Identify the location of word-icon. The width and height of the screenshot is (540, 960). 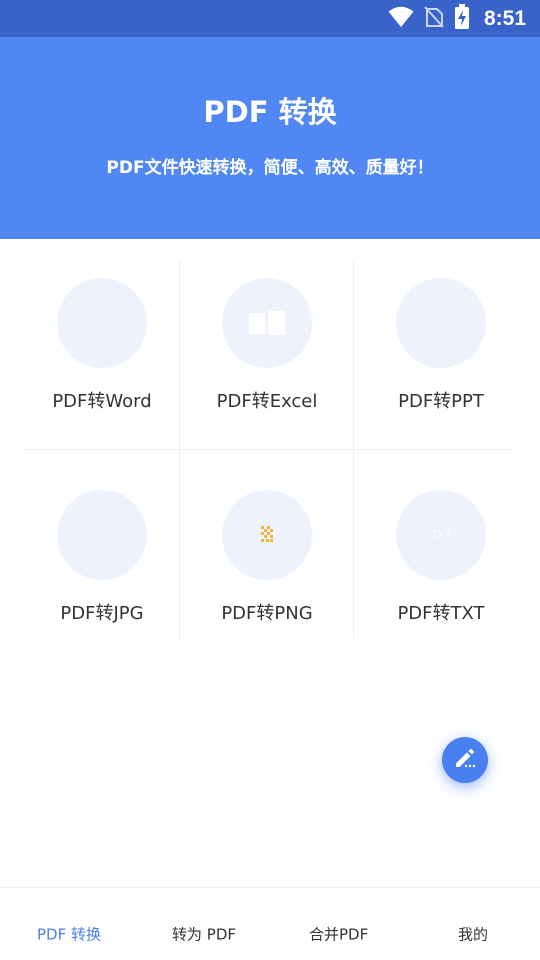
(102, 323).